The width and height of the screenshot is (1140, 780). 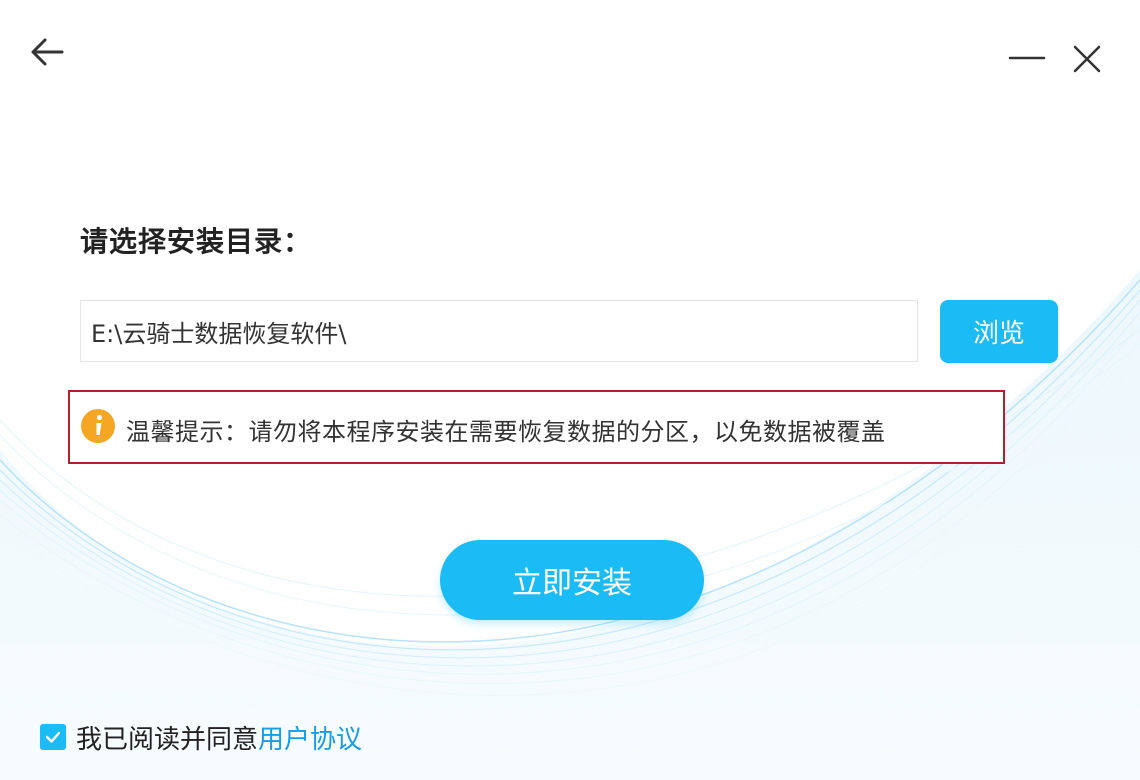 What do you see at coordinates (310, 737) in the screenshot?
I see `user-agreement-link: 用户协议` at bounding box center [310, 737].